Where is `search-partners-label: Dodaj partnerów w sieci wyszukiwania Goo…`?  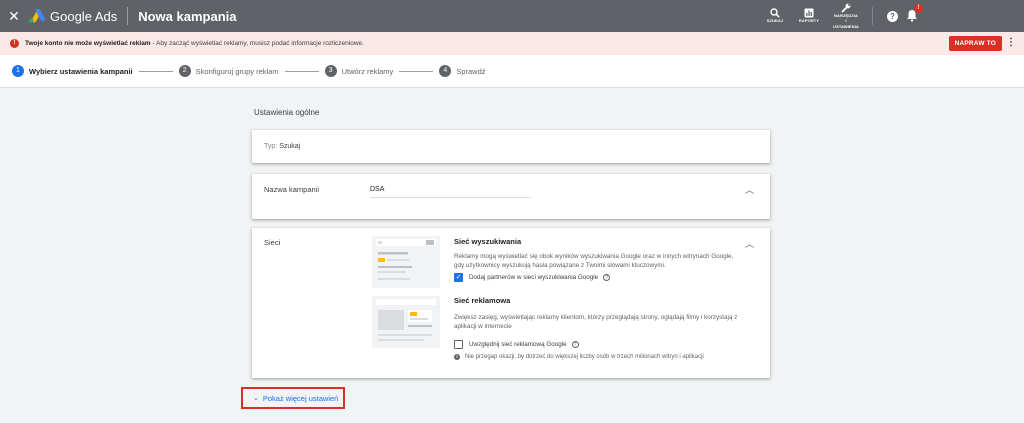
search-partners-label: Dodaj partnerów w sieci wyszukiwania Goo… is located at coordinates (534, 277).